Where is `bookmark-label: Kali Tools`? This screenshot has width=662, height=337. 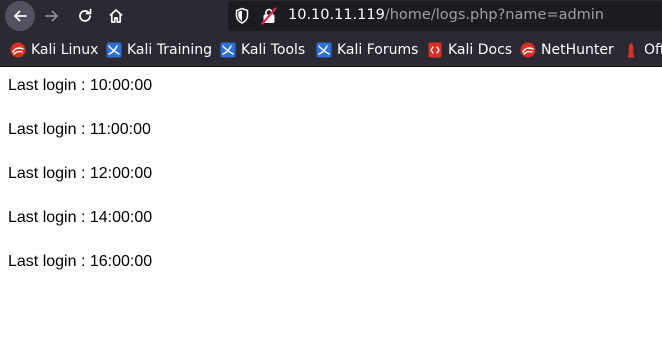 bookmark-label: Kali Tools is located at coordinates (273, 50).